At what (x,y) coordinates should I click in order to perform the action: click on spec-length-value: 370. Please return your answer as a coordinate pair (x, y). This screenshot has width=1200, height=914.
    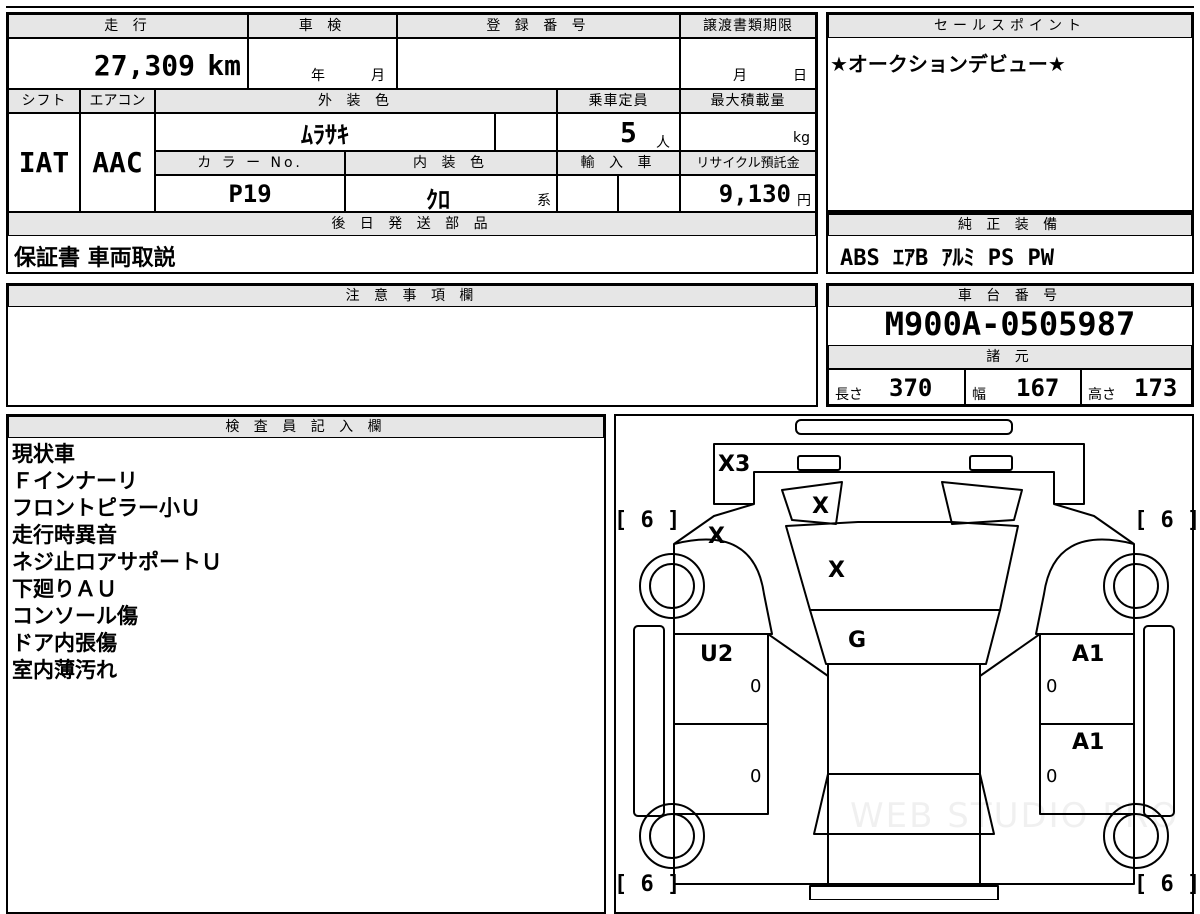
    Looking at the image, I should click on (911, 388).